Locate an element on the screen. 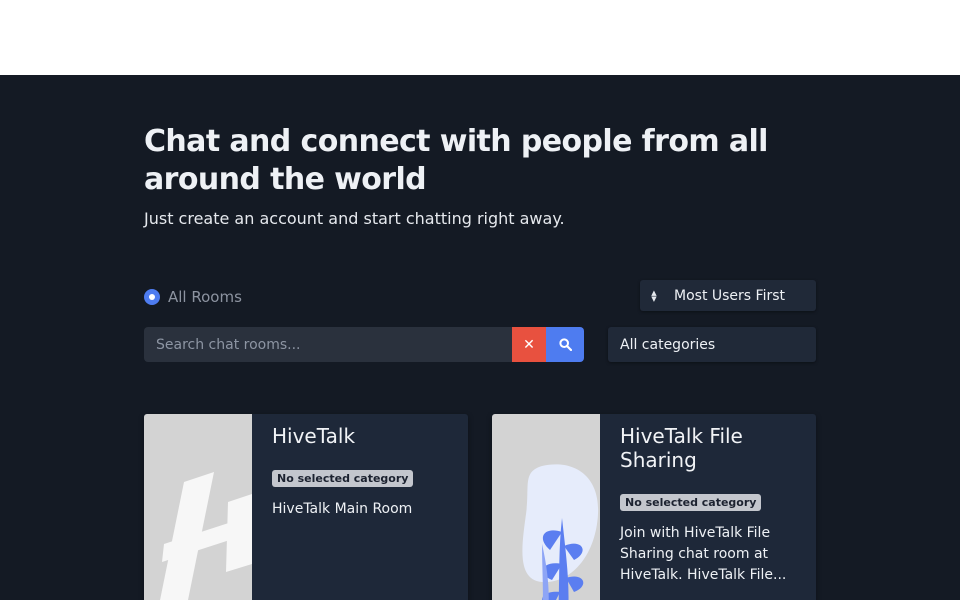 This screenshot has height=600, width=960. search-icon is located at coordinates (565, 344).